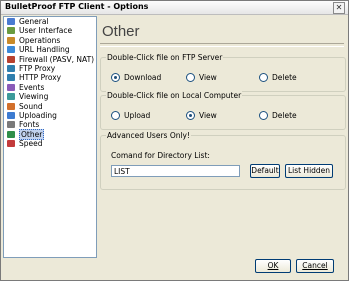 The height and width of the screenshot is (281, 349). What do you see at coordinates (50, 106) in the screenshot?
I see `sidebar-item: Sound` at bounding box center [50, 106].